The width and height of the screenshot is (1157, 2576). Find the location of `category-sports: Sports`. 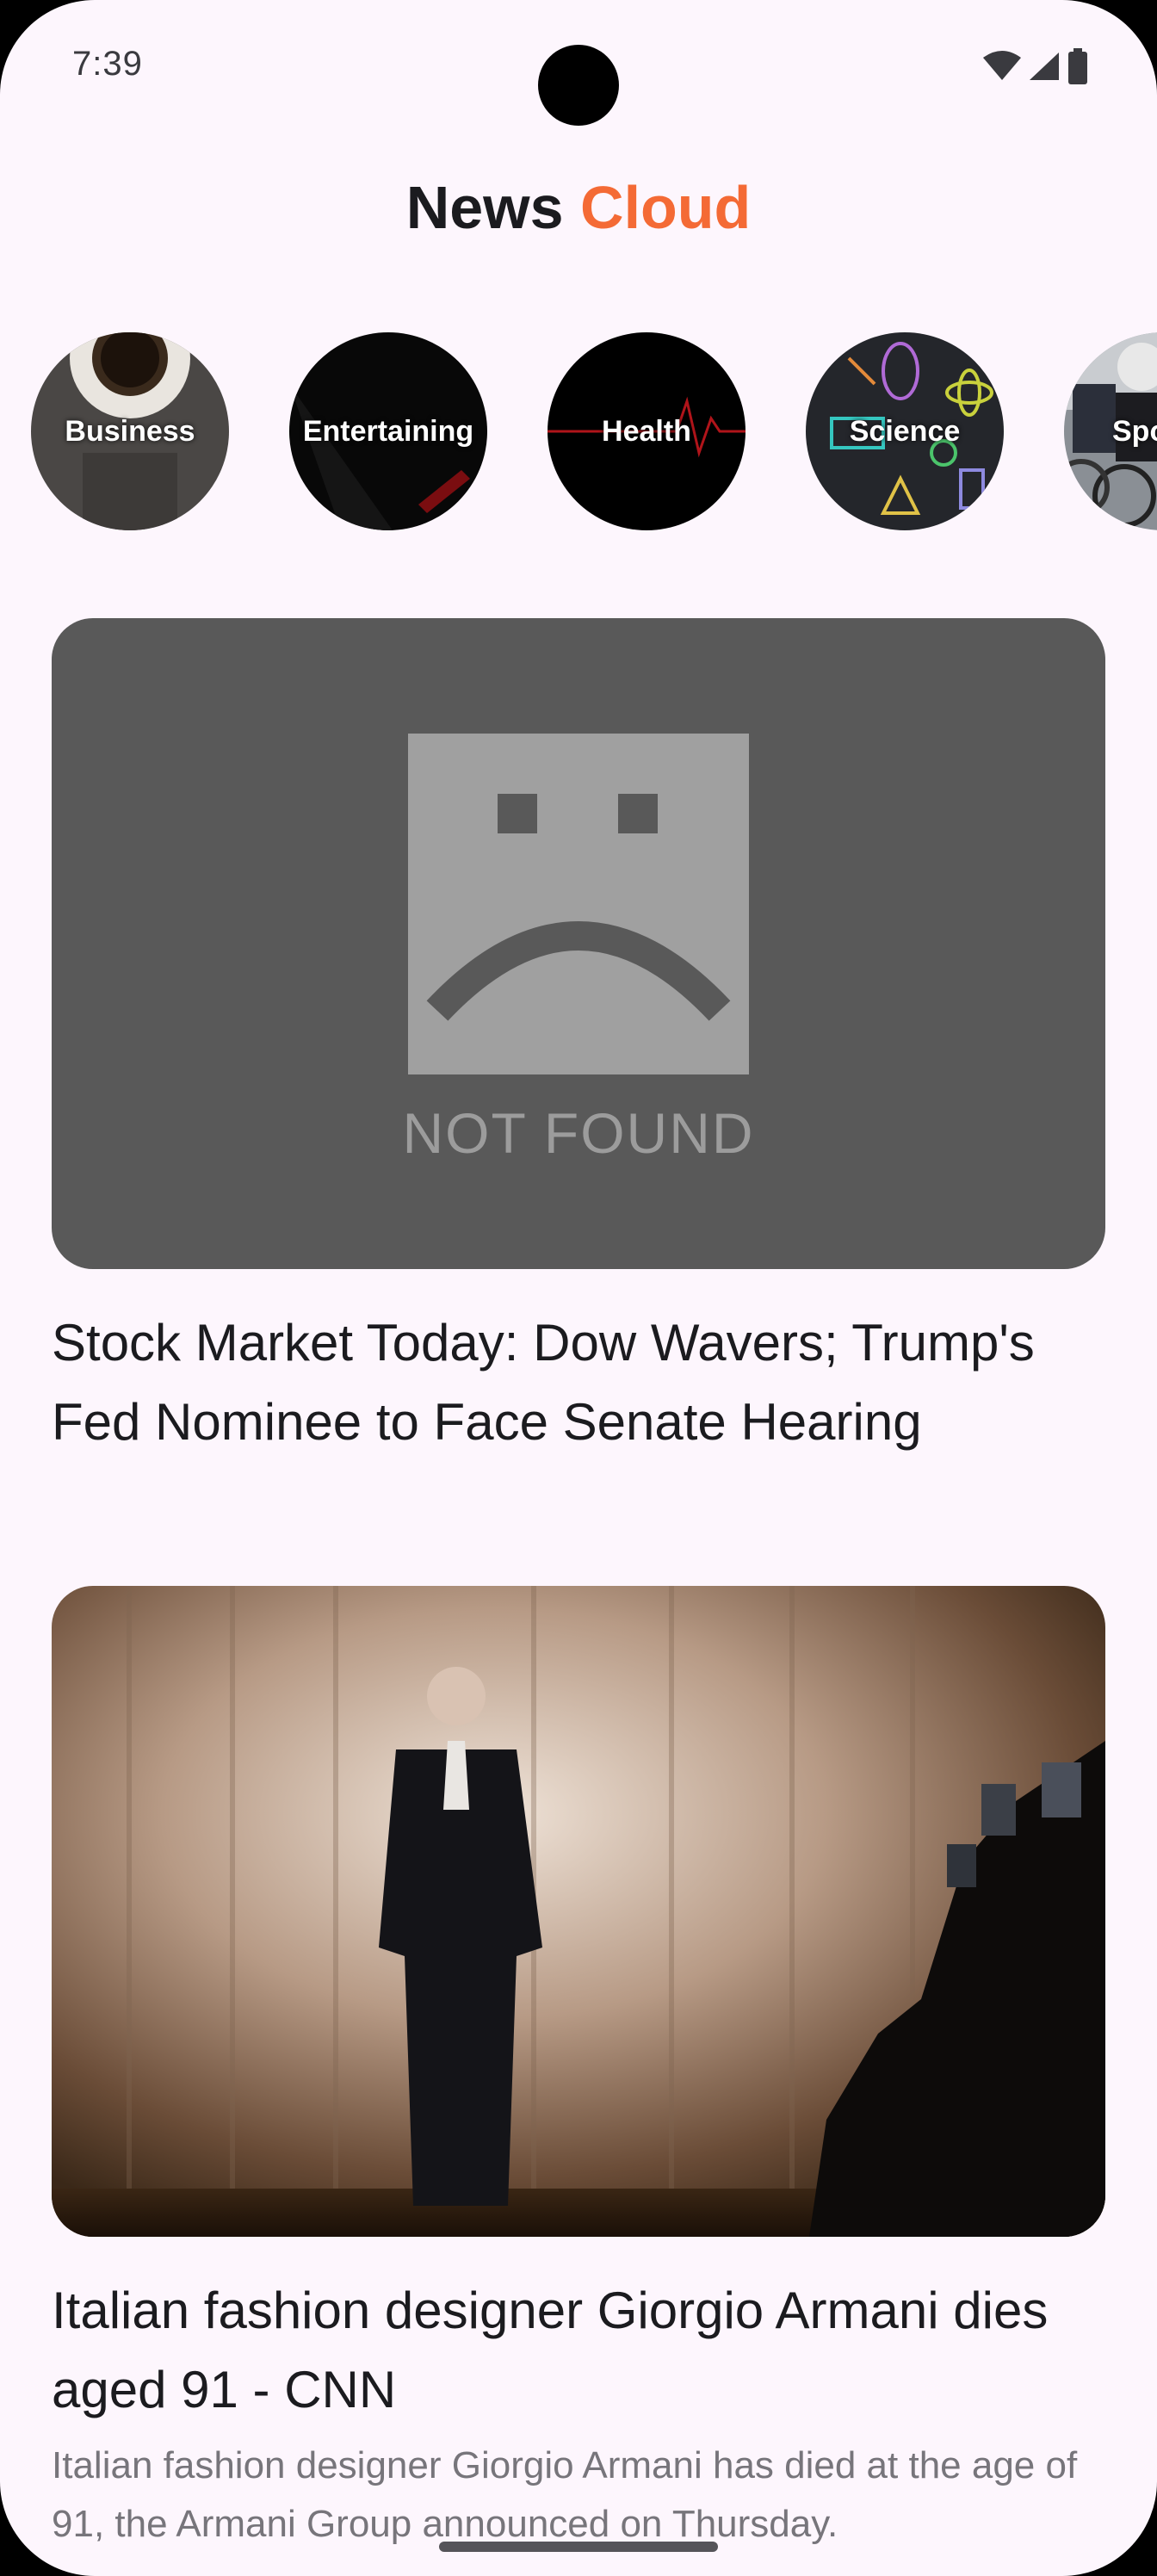

category-sports: Sports is located at coordinates (1110, 431).